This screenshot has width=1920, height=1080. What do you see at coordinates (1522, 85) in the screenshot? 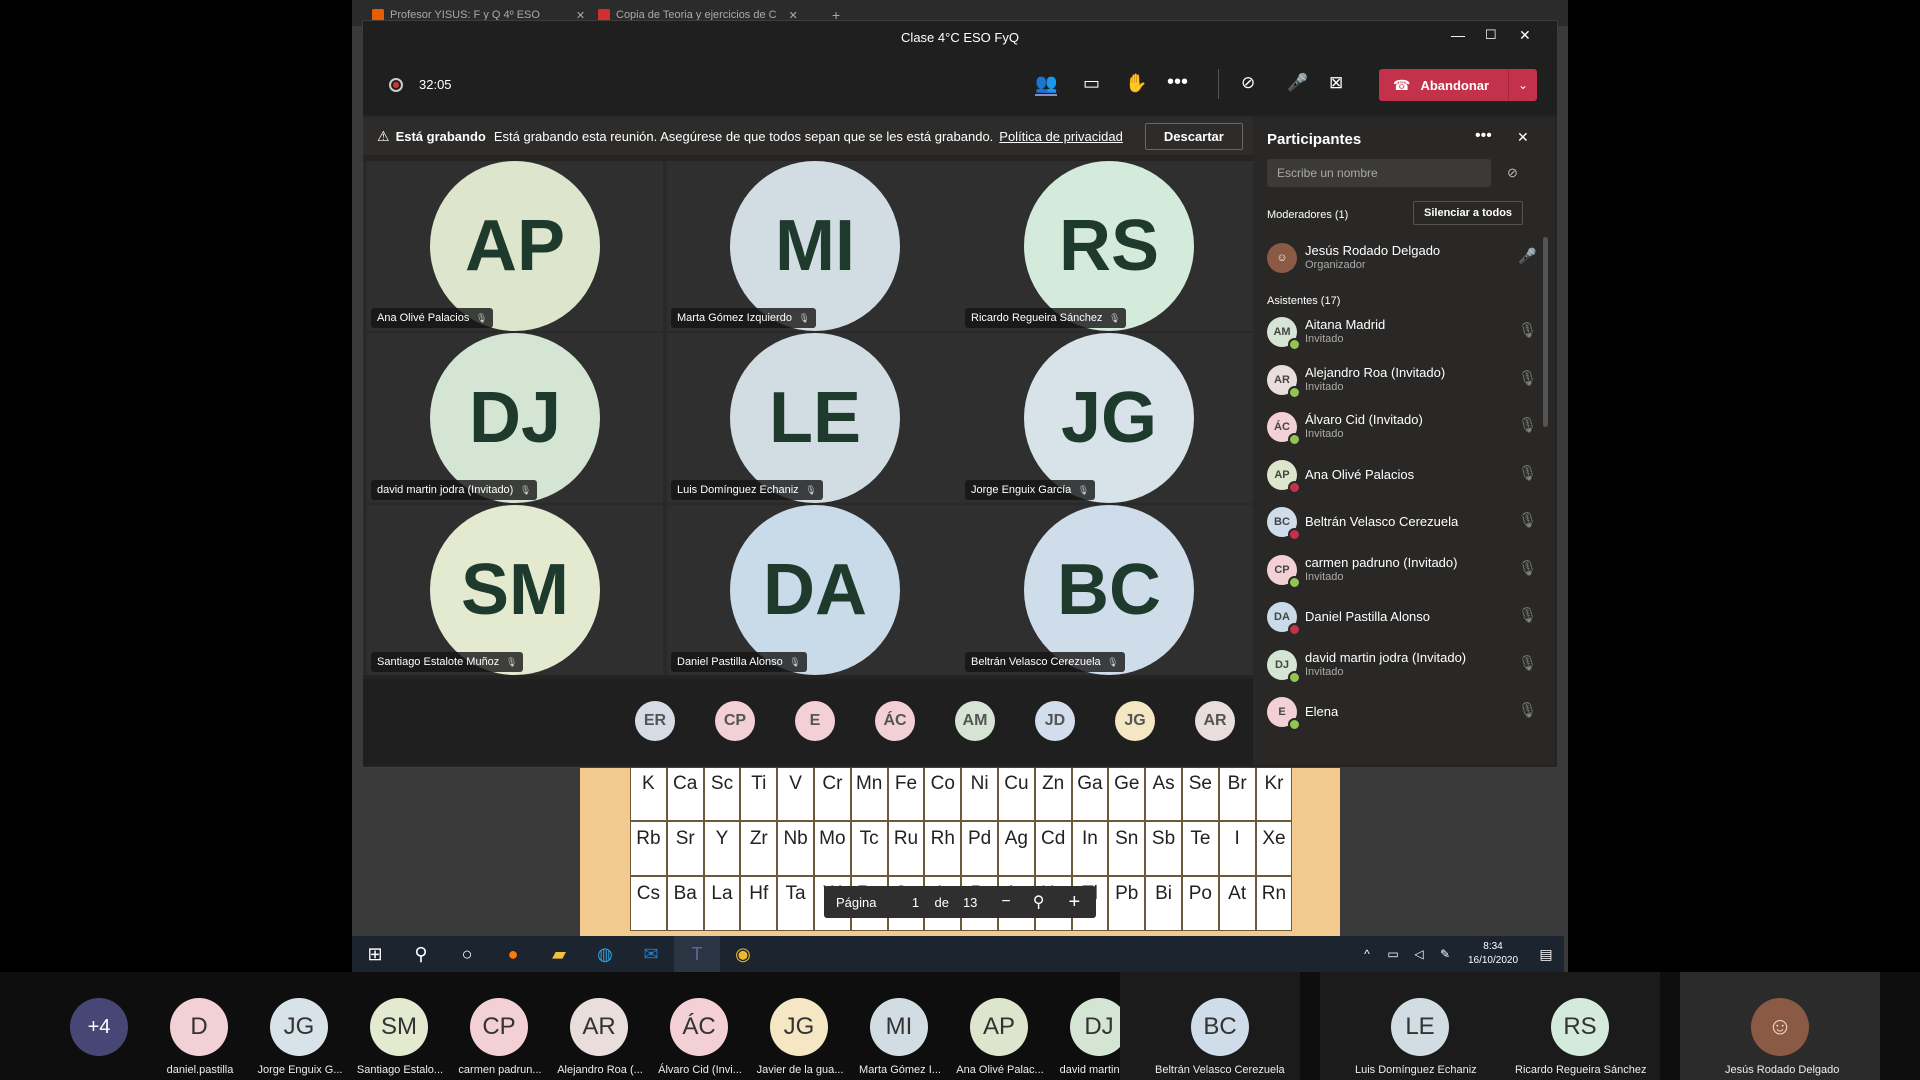
I see `chevron-down-icon: ⌄` at bounding box center [1522, 85].